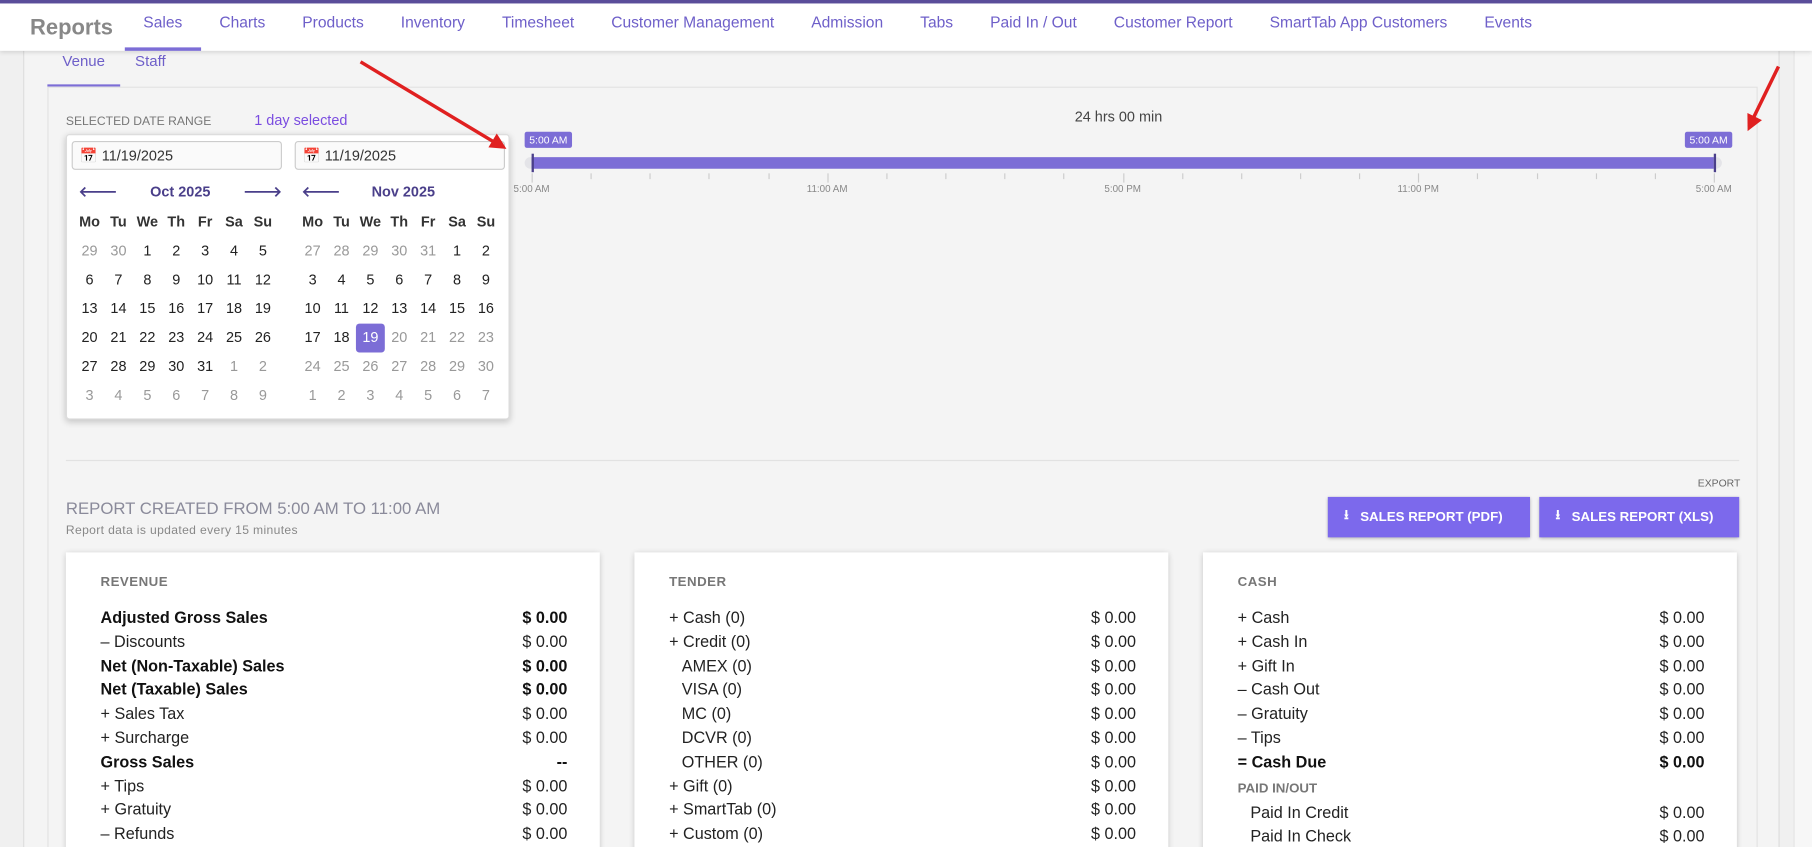  Describe the element at coordinates (1429, 517) in the screenshot. I see `sales-report-pdf-button: ⭳ SALES REPORT (PDF)` at that location.